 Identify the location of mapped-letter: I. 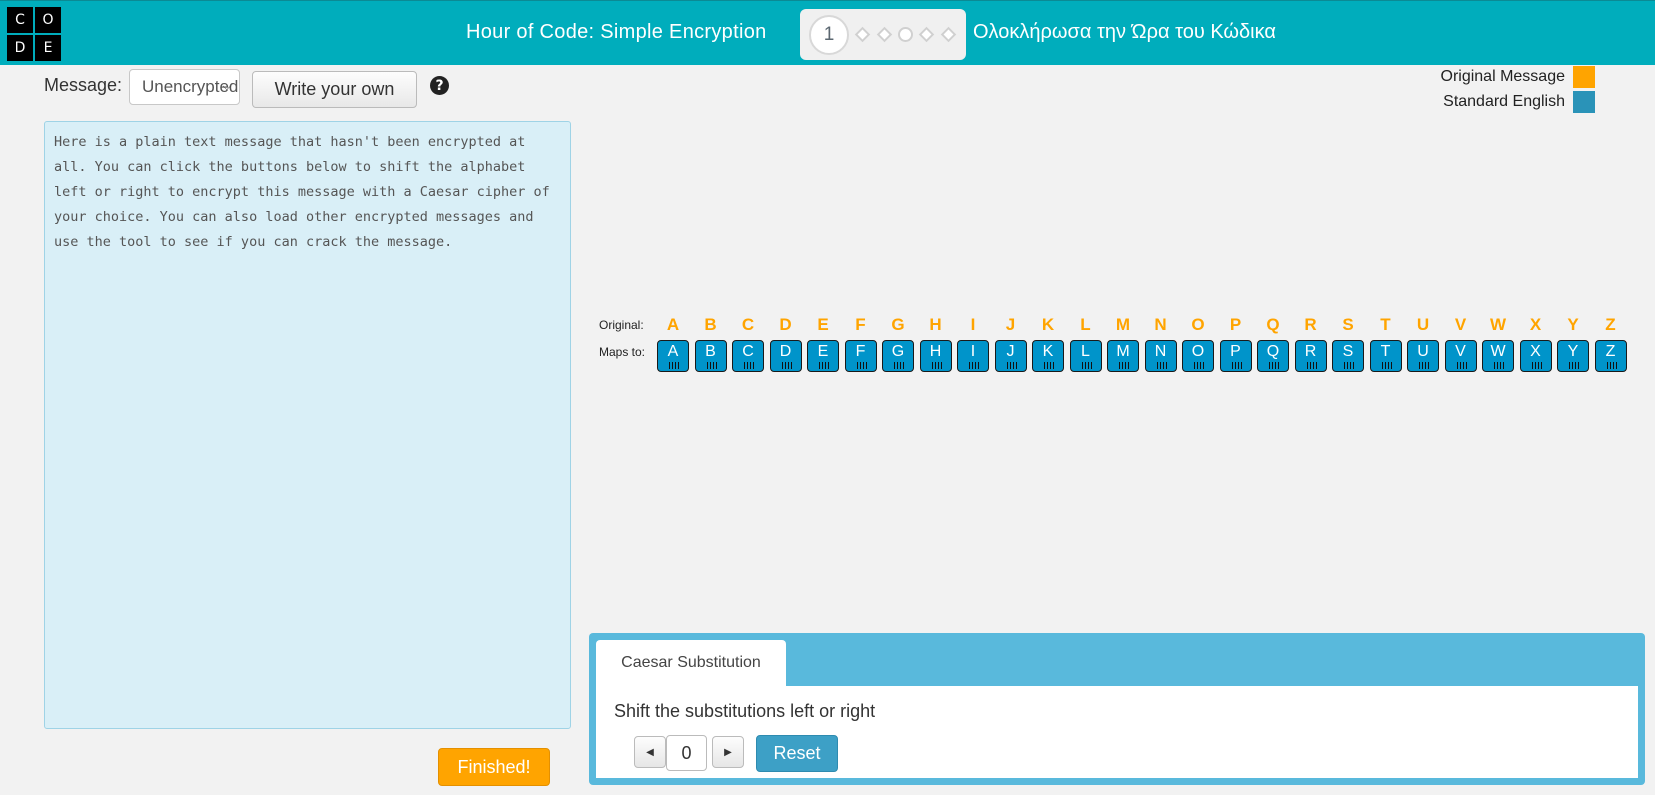
(973, 351).